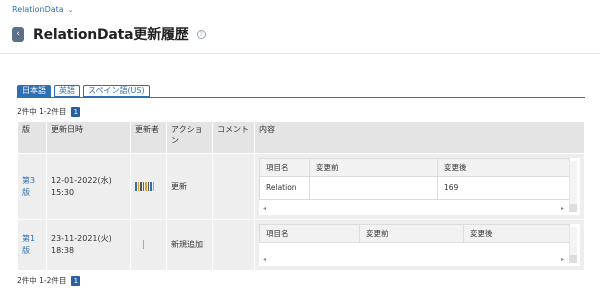 This screenshot has width=600, height=290. I want to click on content-cell: 項目名 変更前 変更後 ◂ ▸, so click(419, 245).